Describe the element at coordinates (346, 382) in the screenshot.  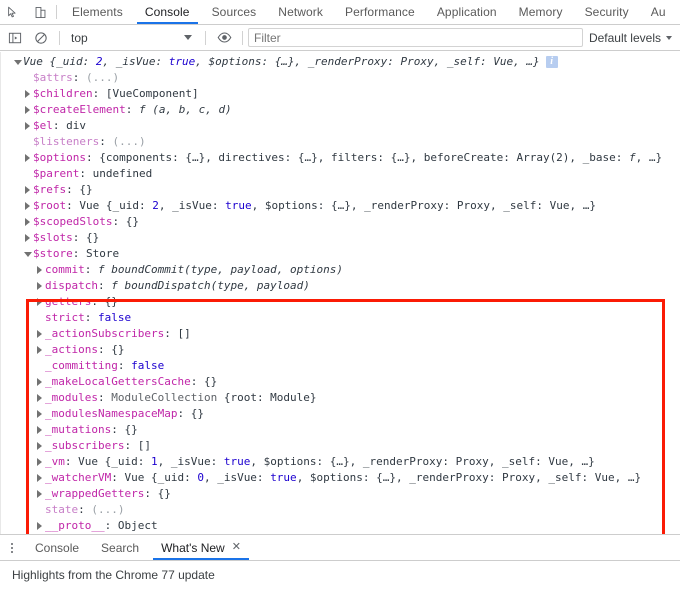
I see `console-tree-row: _makeLocalGettersCache: {}` at that location.